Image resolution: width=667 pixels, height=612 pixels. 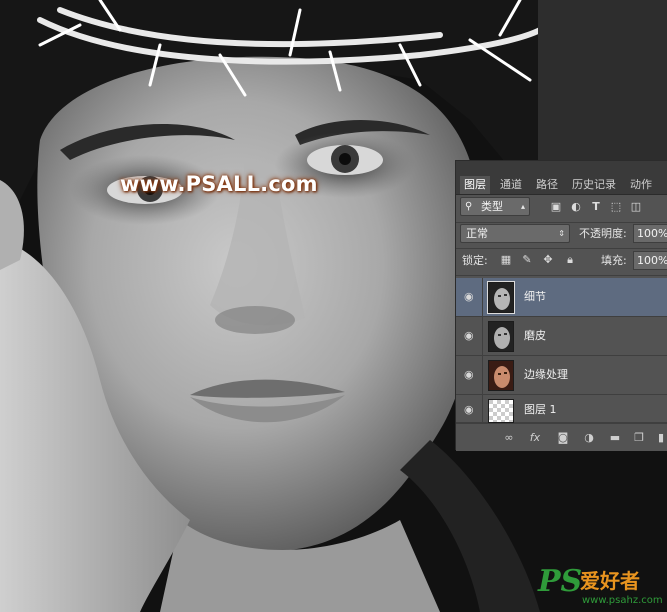 I want to click on filter-kind-label: 类型, so click(x=492, y=206).